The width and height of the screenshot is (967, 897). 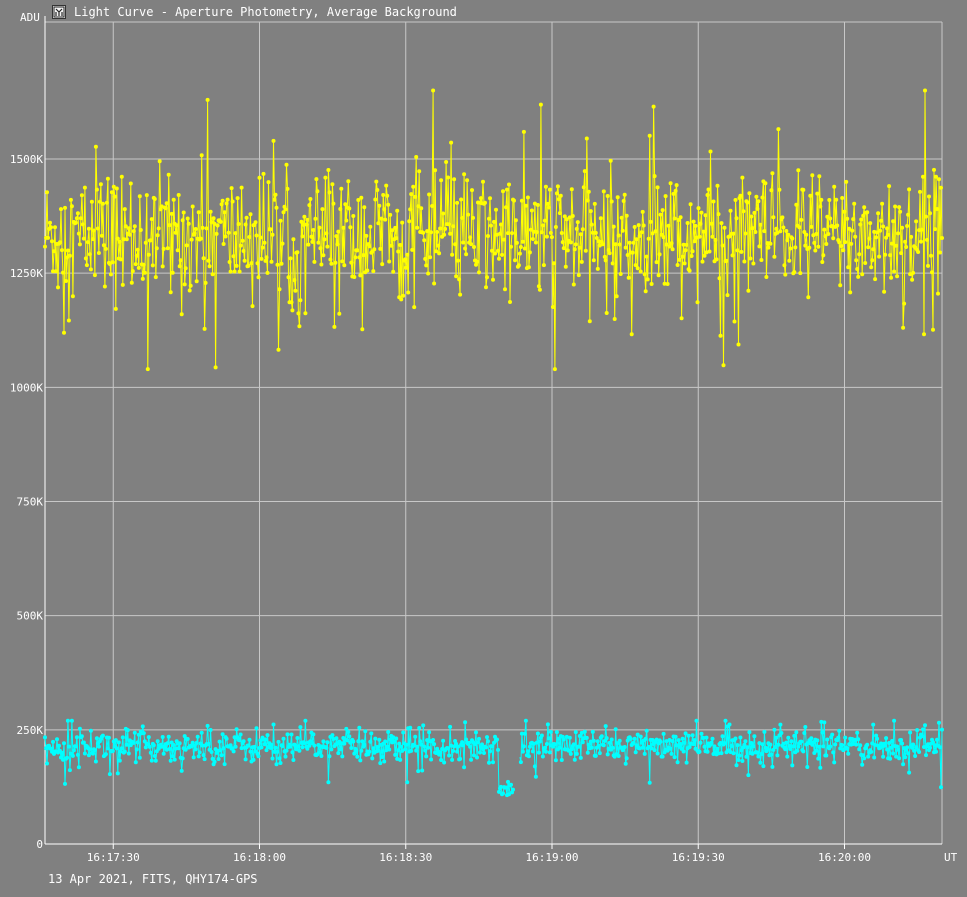 I want to click on y-tick-label: 1500K, so click(x=26, y=159).